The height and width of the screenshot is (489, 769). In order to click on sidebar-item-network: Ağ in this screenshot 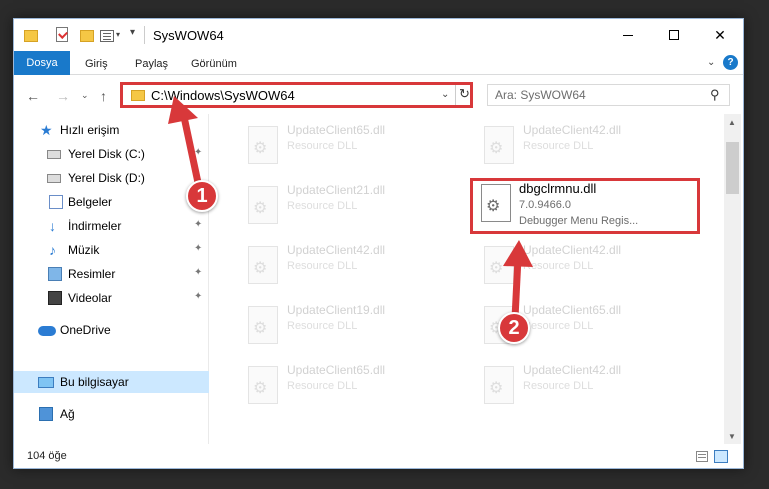, I will do `click(111, 414)`.